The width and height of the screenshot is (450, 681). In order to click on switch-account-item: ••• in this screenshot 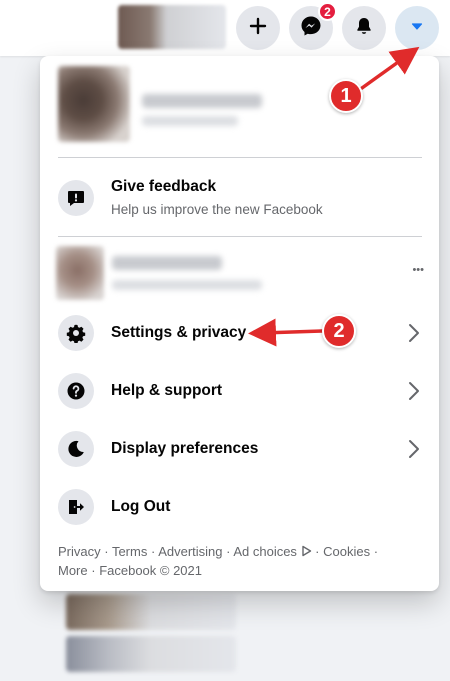, I will do `click(240, 273)`.